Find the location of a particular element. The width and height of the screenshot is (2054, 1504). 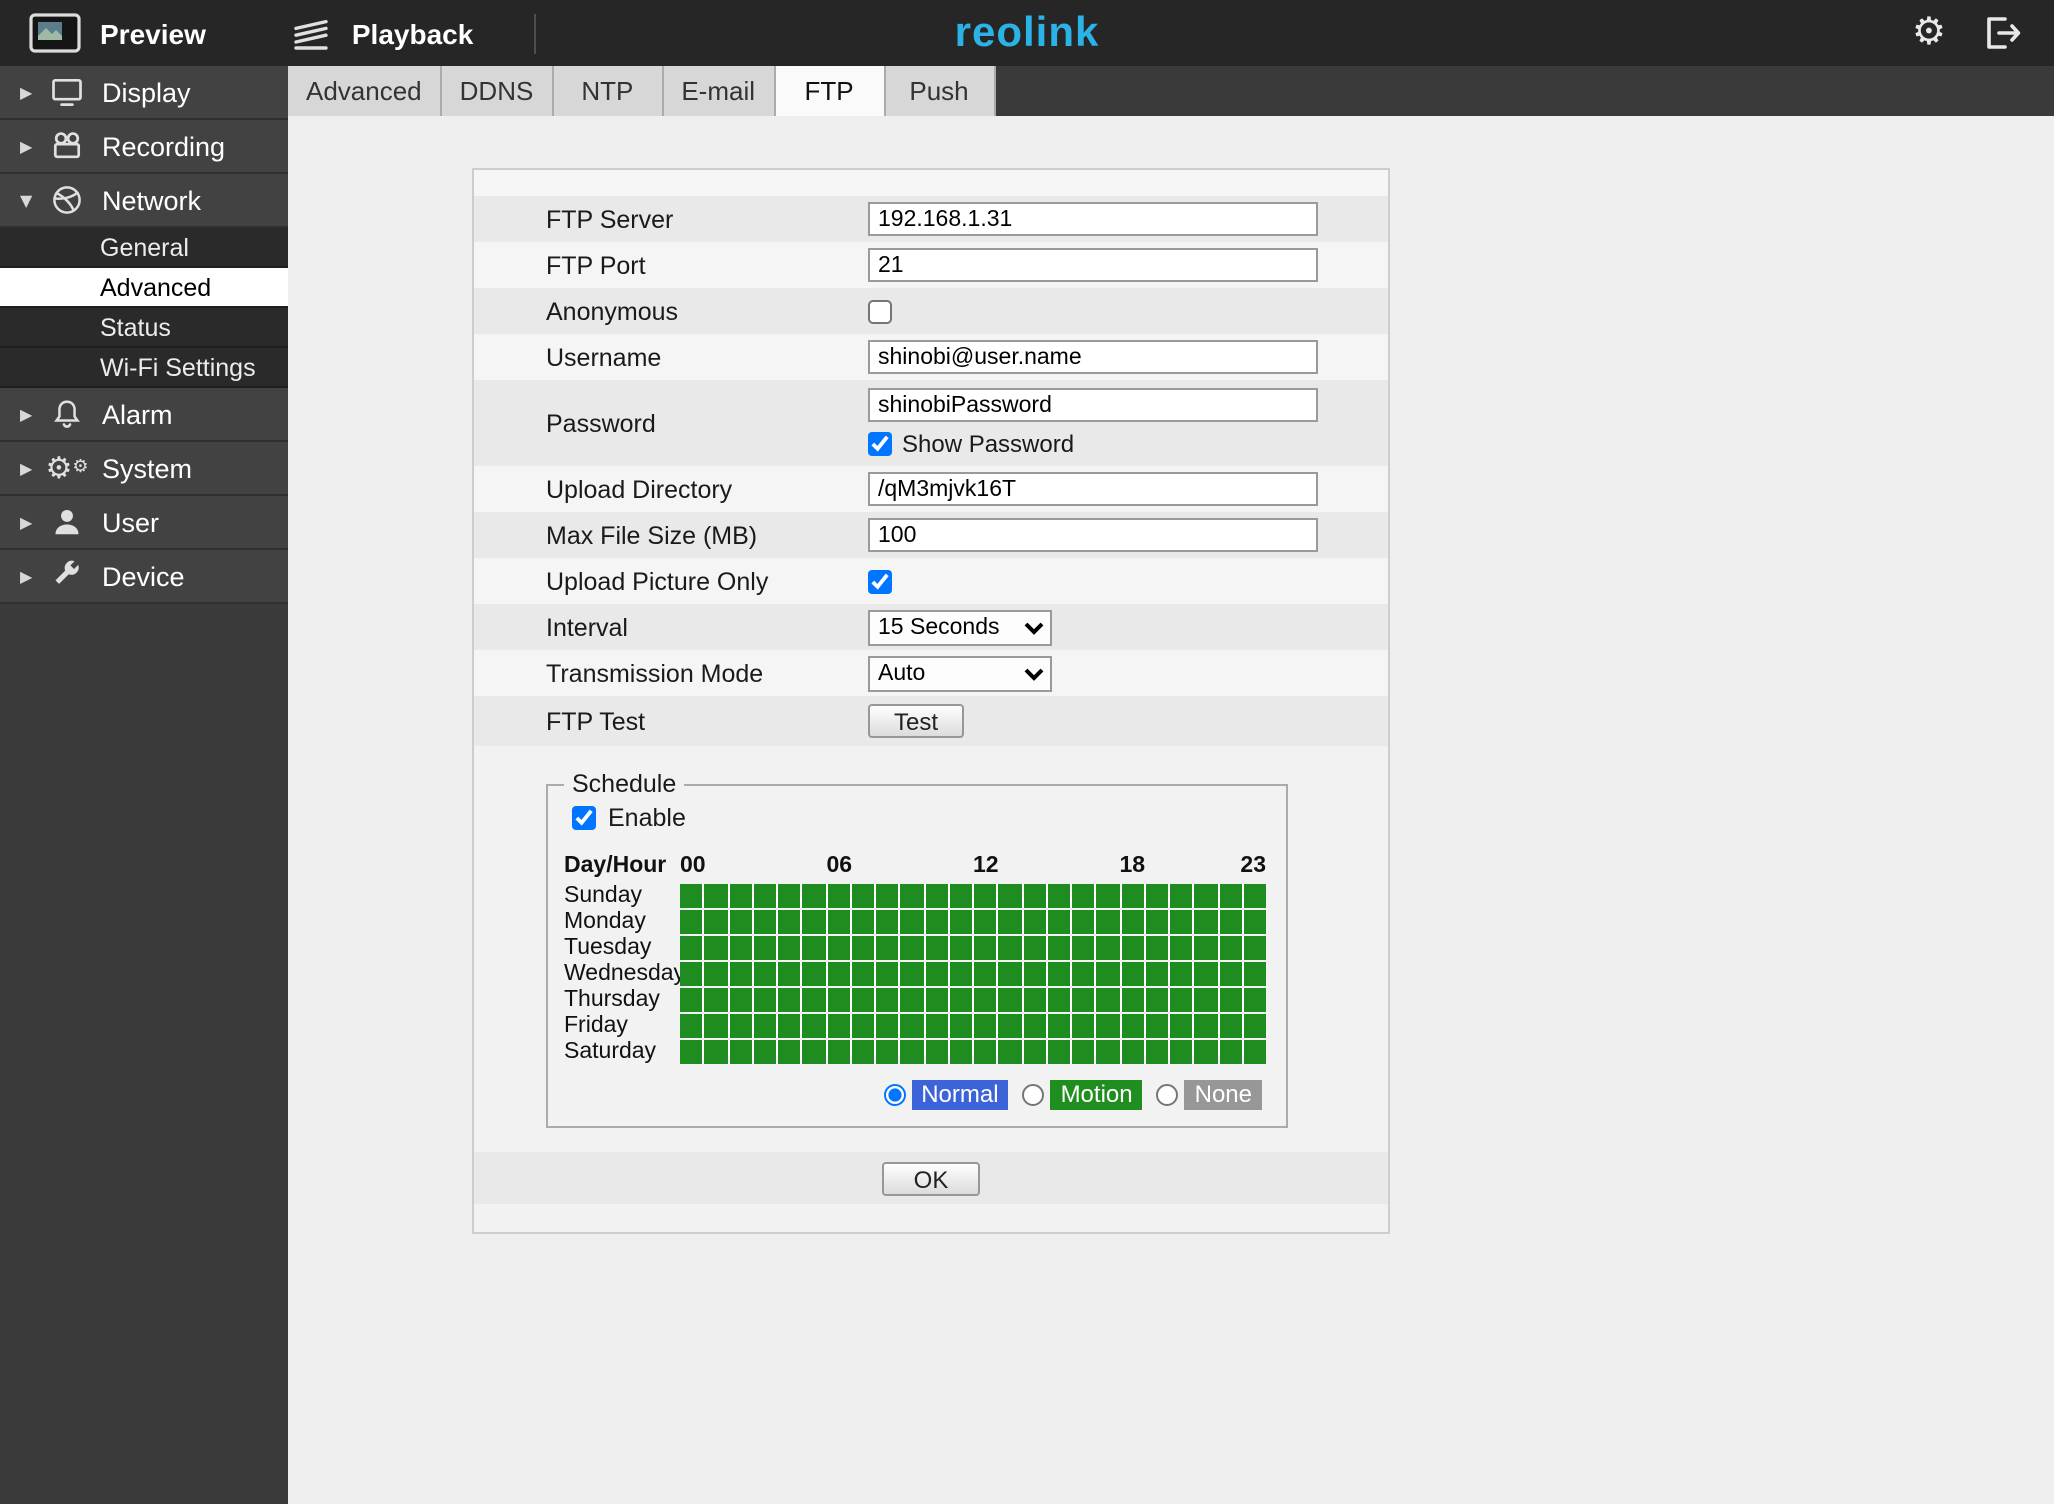

sidebar-subitem-general: General is located at coordinates (144, 248).